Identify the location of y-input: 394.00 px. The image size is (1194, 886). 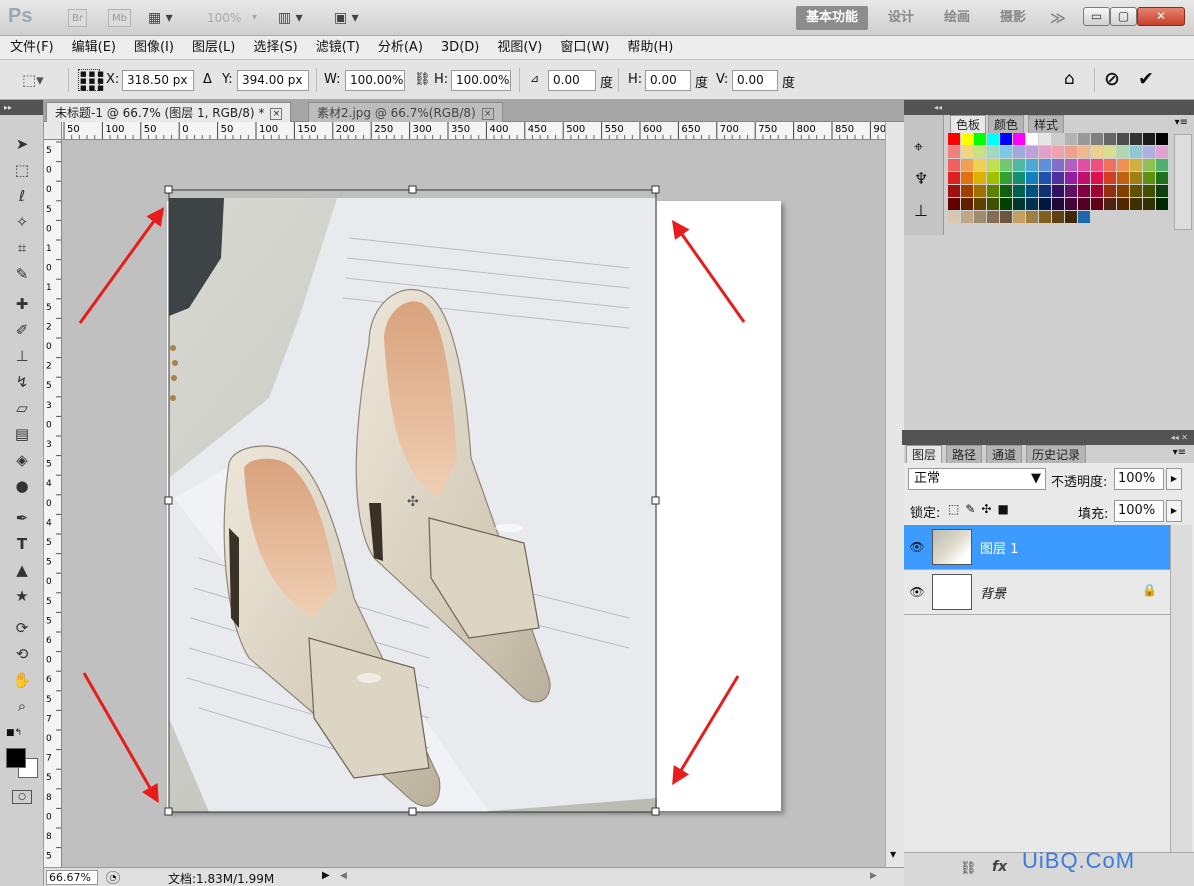
(273, 80).